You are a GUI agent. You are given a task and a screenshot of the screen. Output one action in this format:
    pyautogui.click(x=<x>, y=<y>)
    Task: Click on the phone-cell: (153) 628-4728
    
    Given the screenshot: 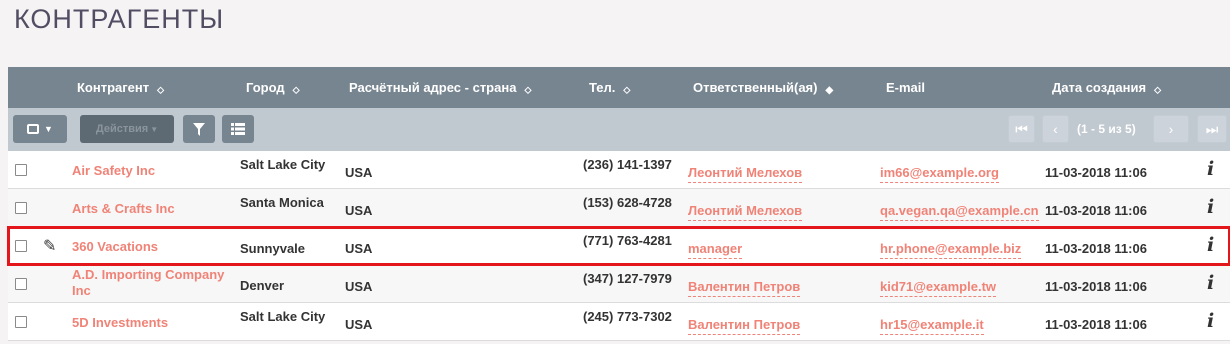 What is the action you would take?
    pyautogui.click(x=627, y=202)
    